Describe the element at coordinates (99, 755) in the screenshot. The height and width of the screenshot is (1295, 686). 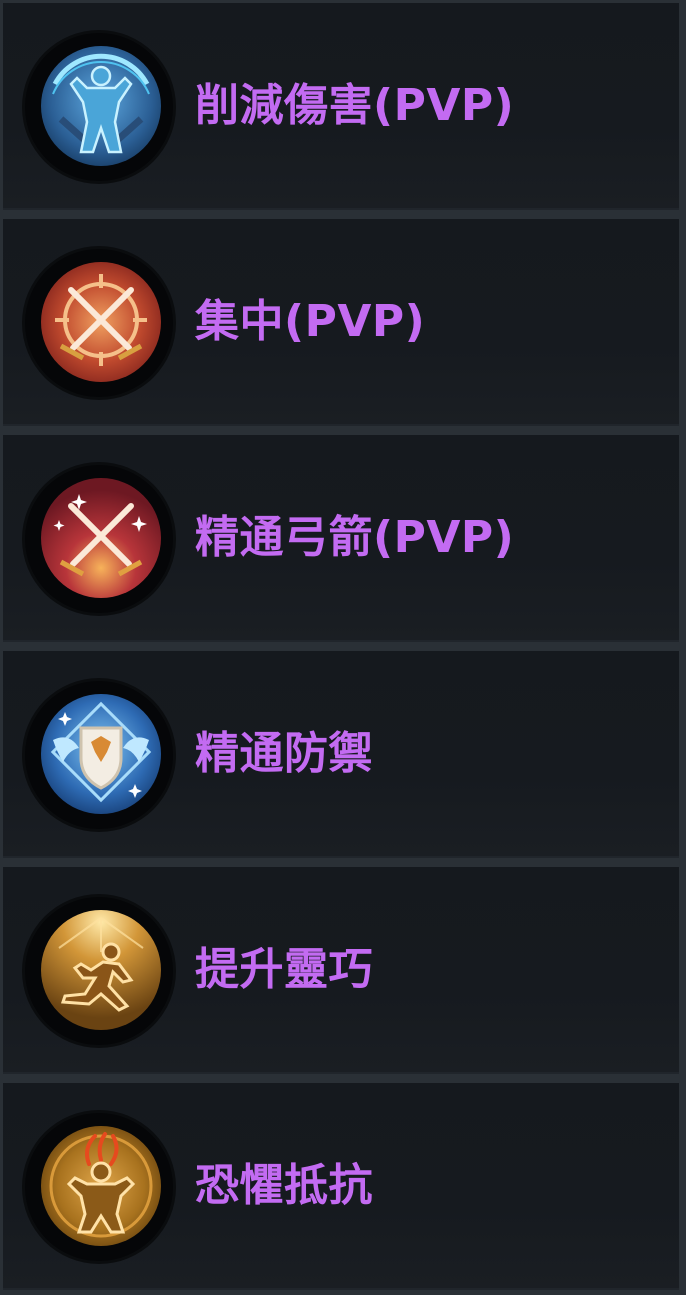
I see `winged-shield-icon` at that location.